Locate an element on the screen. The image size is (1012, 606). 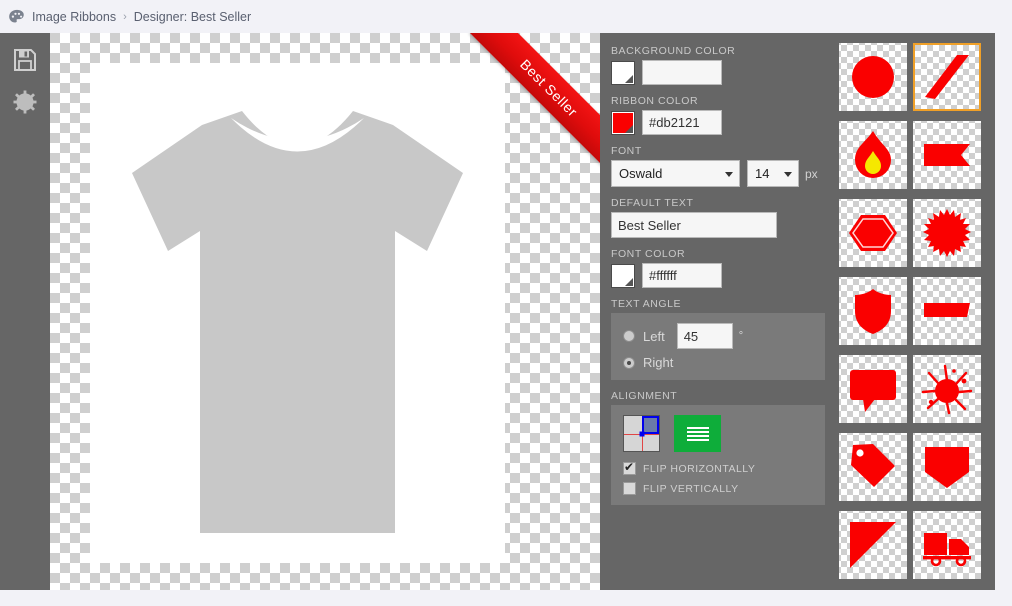
text-angle-right-label: Right is located at coordinates (658, 362).